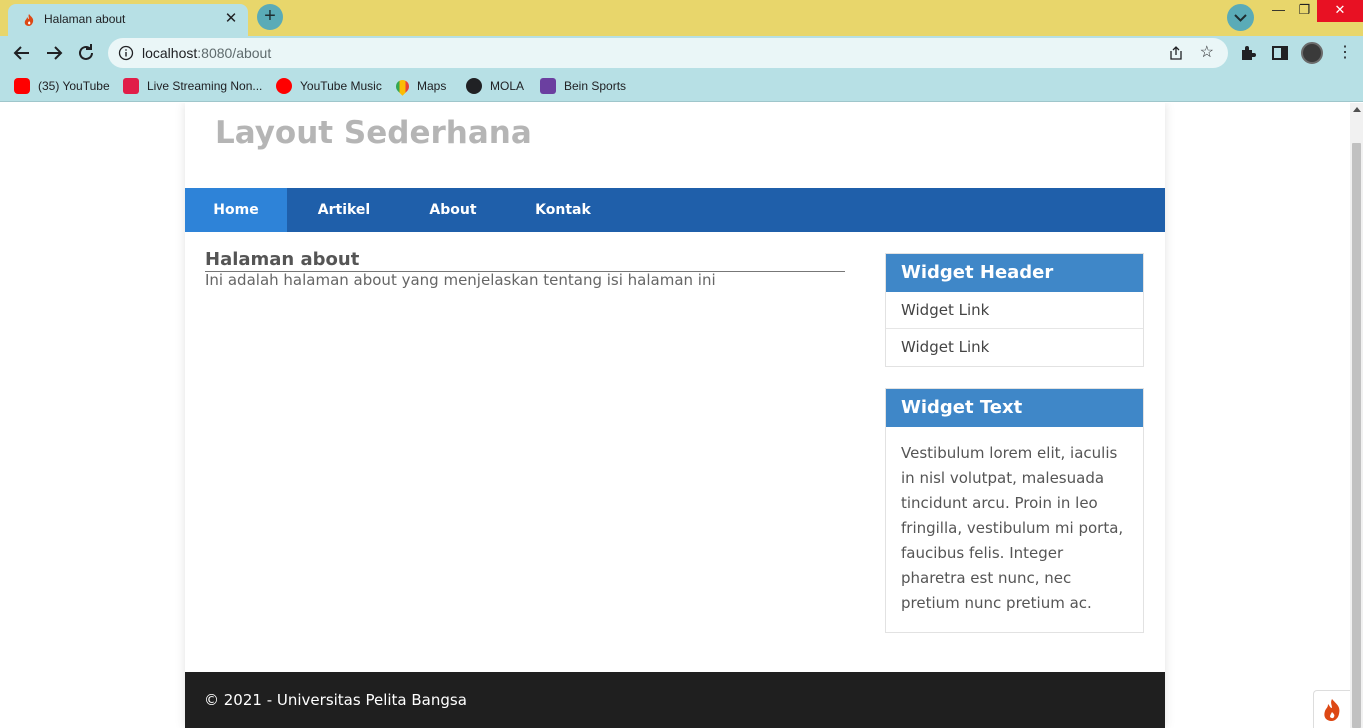 The height and width of the screenshot is (728, 1363). I want to click on new-tab-button: +, so click(270, 17).